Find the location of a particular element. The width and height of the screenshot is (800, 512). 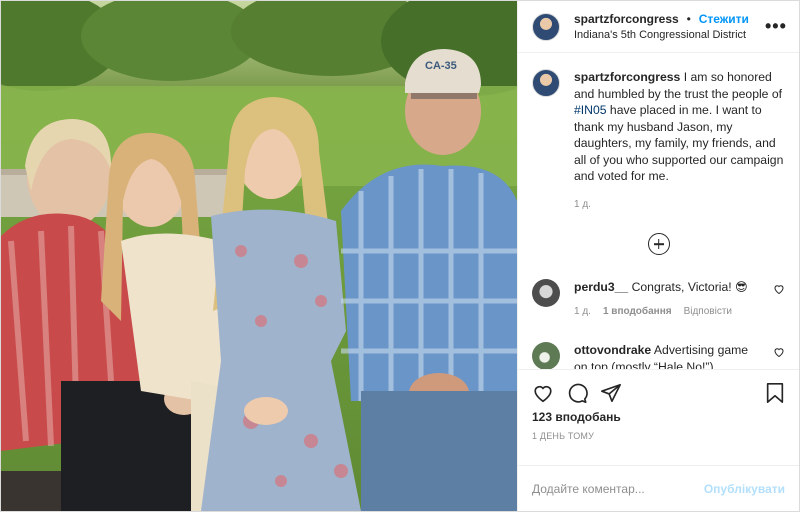

post-actions: 123 вподобань 1 ДЕНЬ ТОМУ is located at coordinates (658, 417).